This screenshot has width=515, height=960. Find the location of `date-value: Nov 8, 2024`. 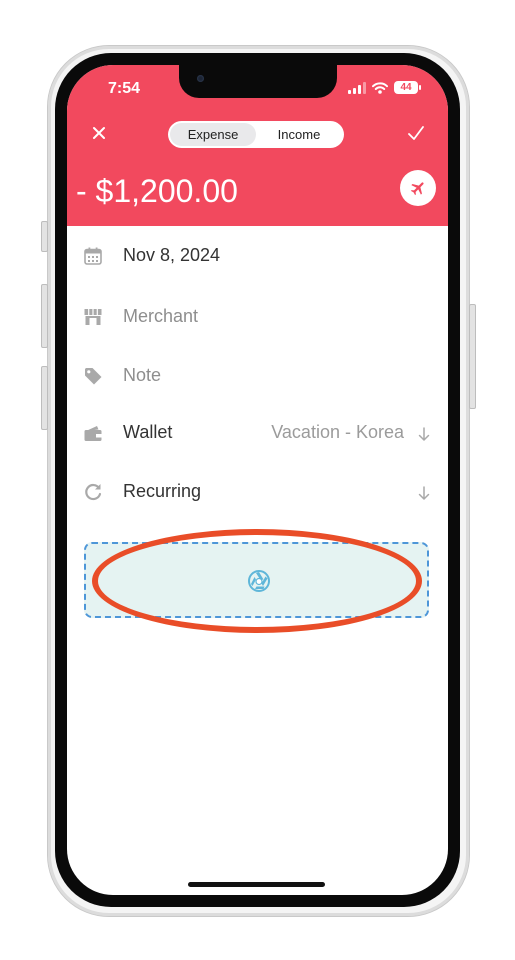

date-value: Nov 8, 2024 is located at coordinates (172, 255).